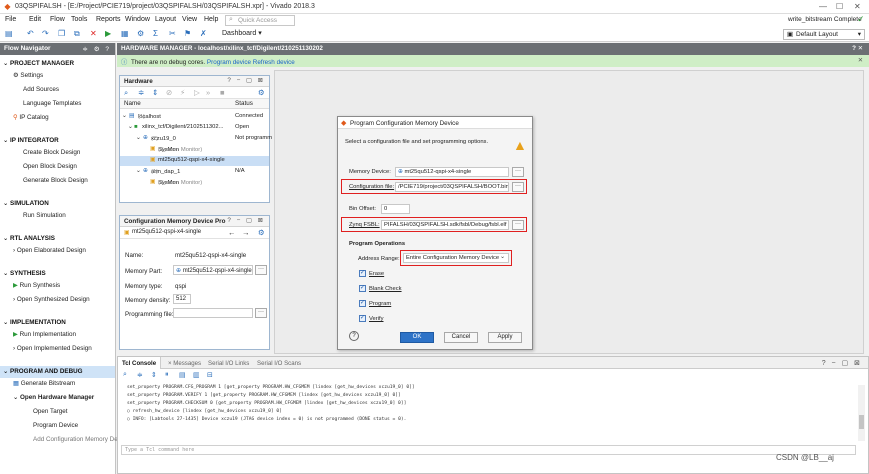 The image size is (869, 474). What do you see at coordinates (194, 150) in the screenshot?
I see `tree-row-sysmon: ▣ SysMon (System Monitor)` at bounding box center [194, 150].